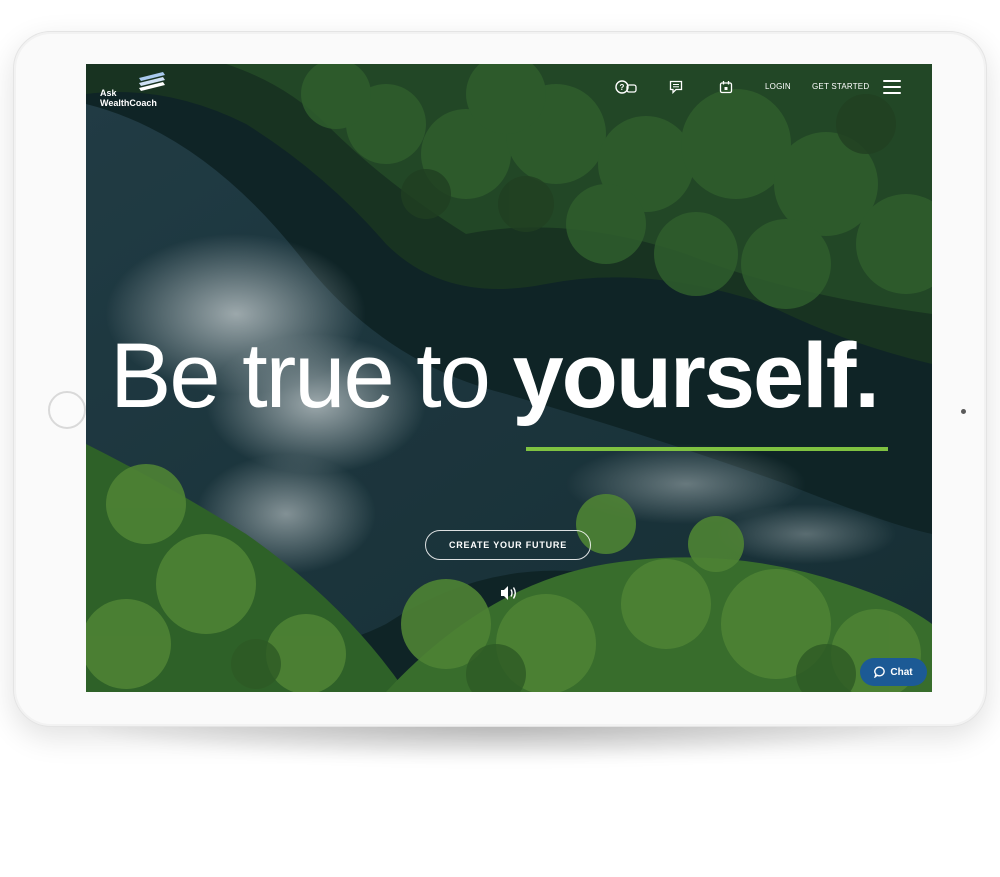  What do you see at coordinates (778, 86) in the screenshot?
I see `login-link: LOGIN` at bounding box center [778, 86].